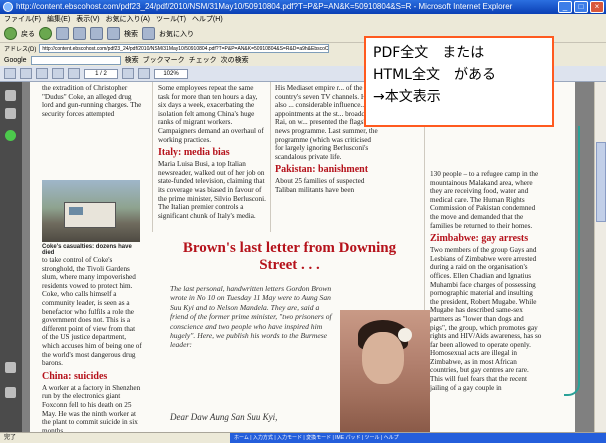  What do you see at coordinates (62, 33) in the screenshot?
I see `stop-icon` at bounding box center [62, 33].